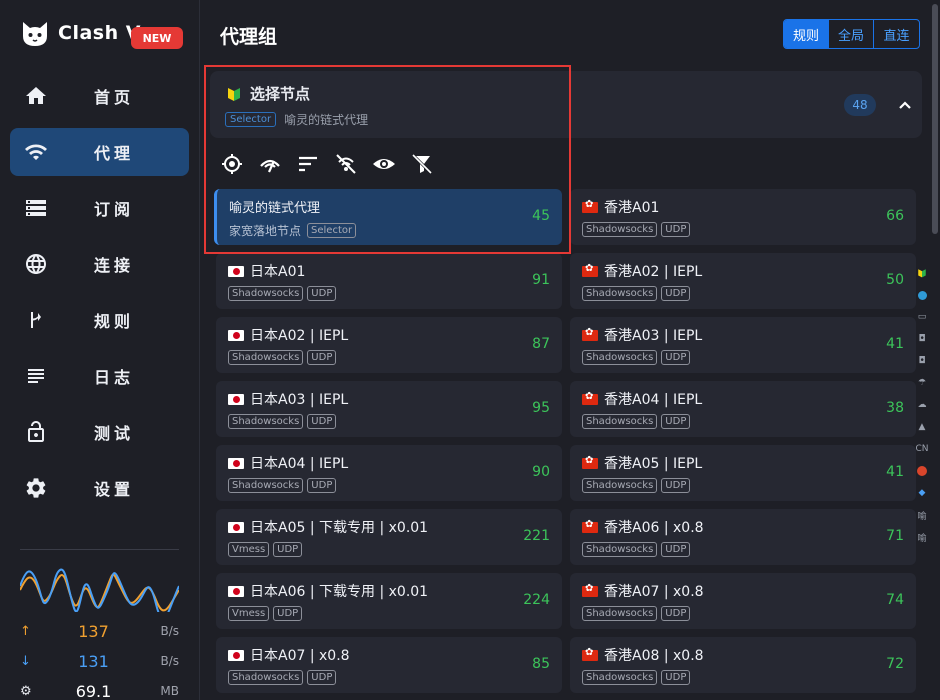 This screenshot has height=700, width=940. Describe the element at coordinates (743, 217) in the screenshot. I see `proxy-card: 香港A01 ShadowsocksUDP 66` at that location.